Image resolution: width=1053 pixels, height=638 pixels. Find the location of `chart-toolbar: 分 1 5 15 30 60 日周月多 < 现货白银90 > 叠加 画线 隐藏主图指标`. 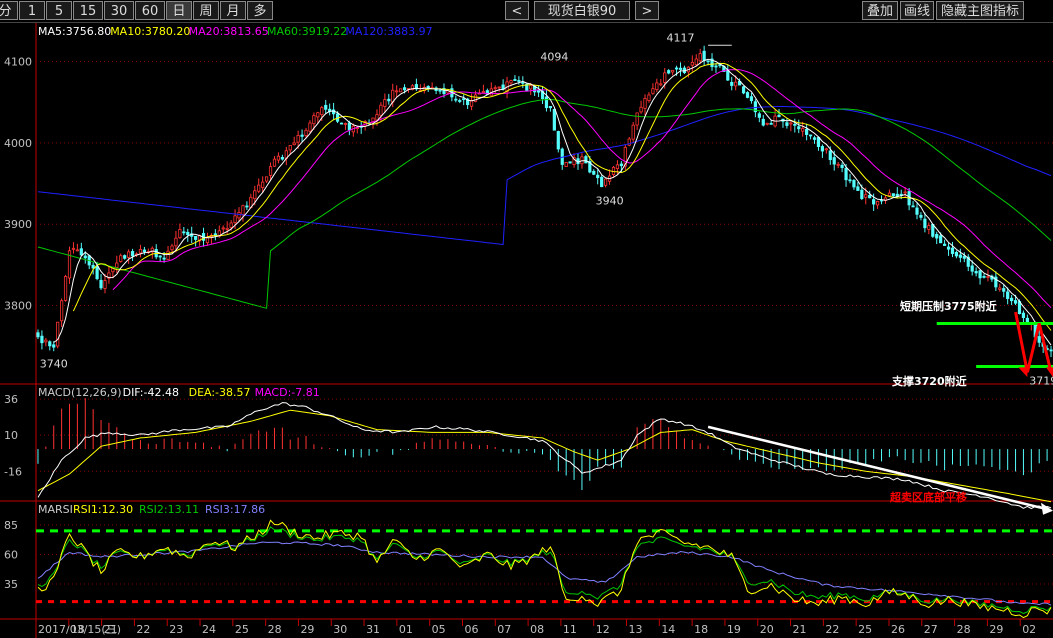

chart-toolbar: 分 1 5 15 30 60 日周月多 < 现货白银90 > 叠加 画线 隐藏主图指标 is located at coordinates (526, 11).